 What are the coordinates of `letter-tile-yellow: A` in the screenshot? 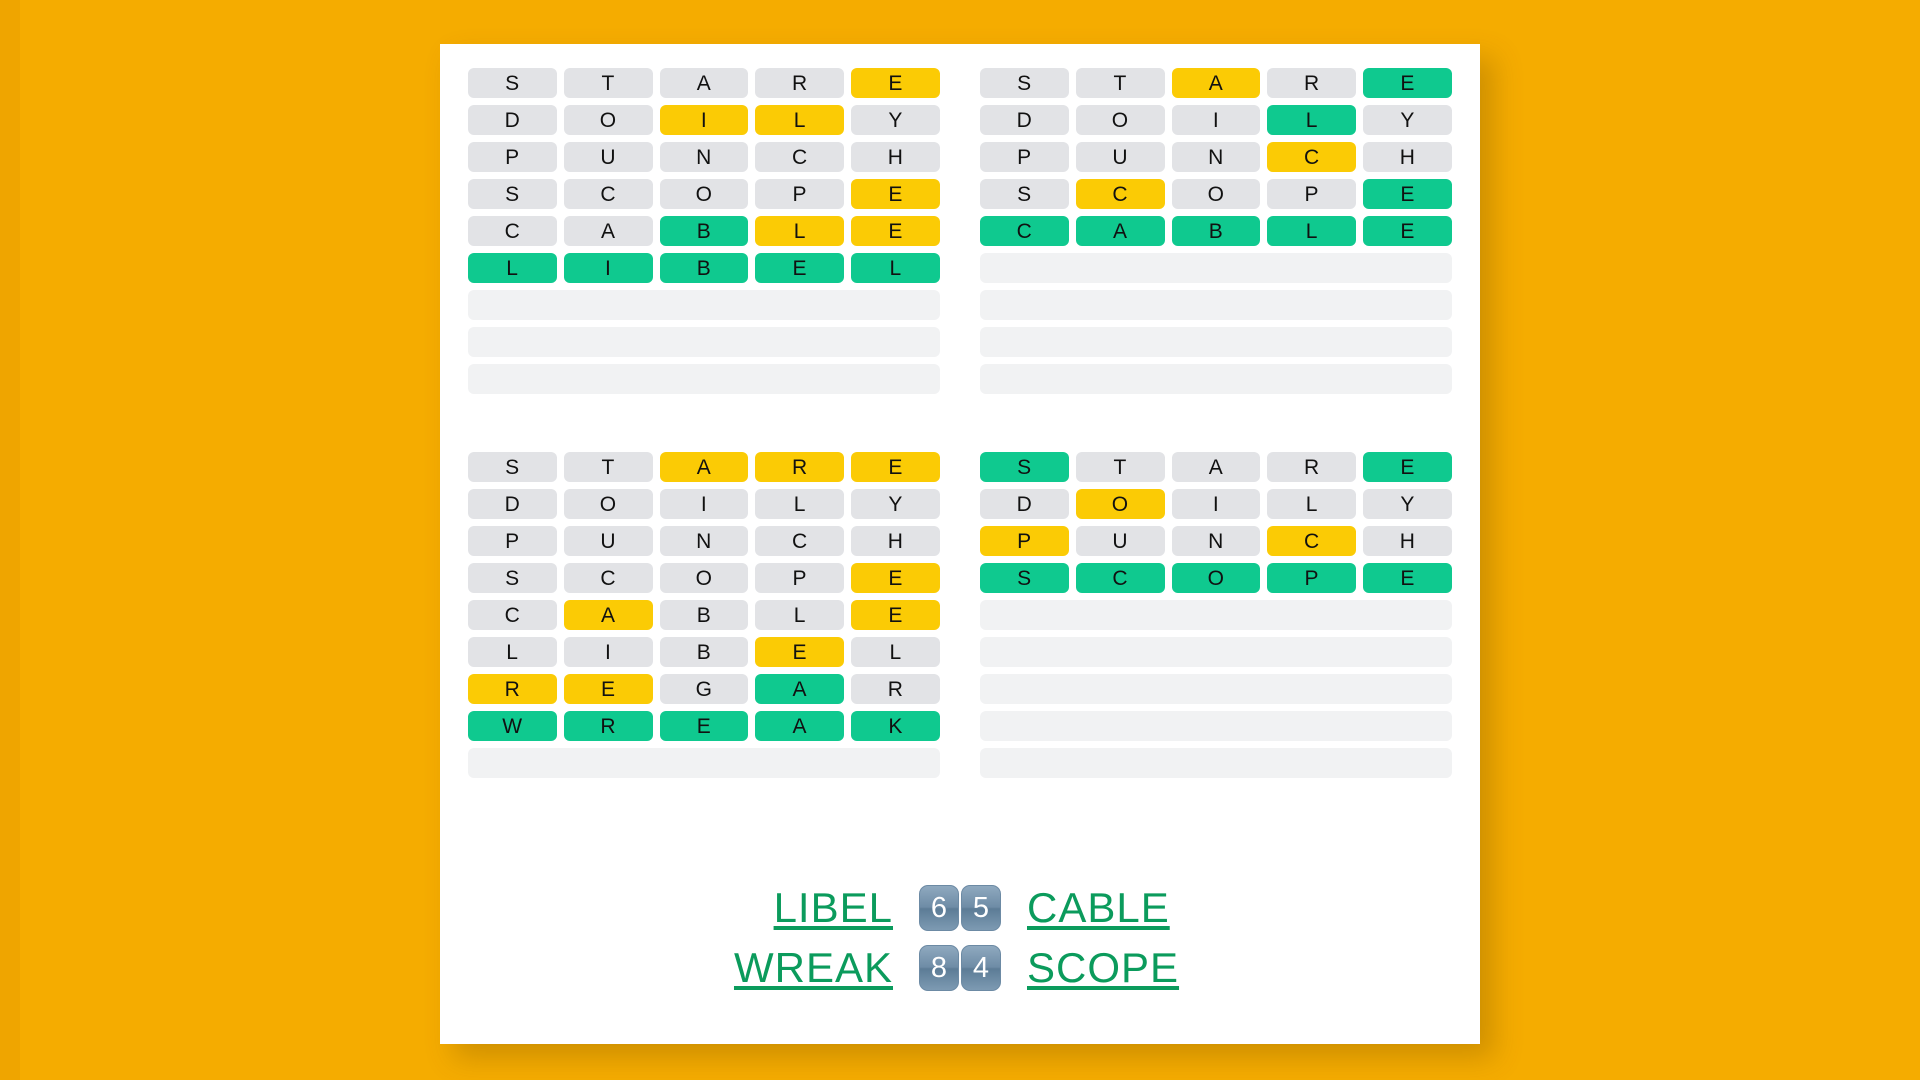 It's located at (608, 615).